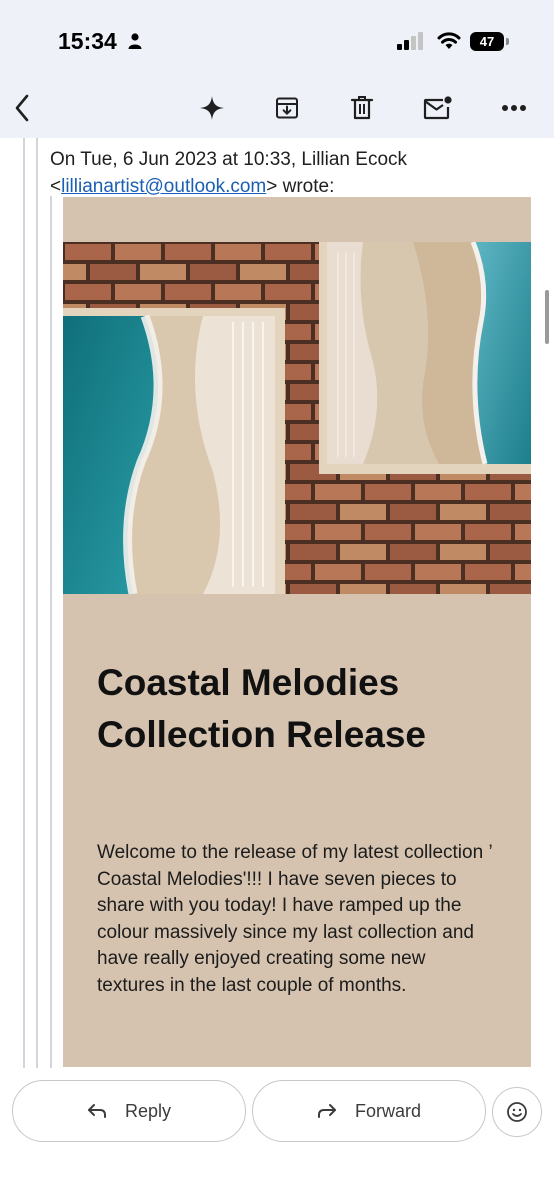  I want to click on status-time: 15:34, so click(87, 41).